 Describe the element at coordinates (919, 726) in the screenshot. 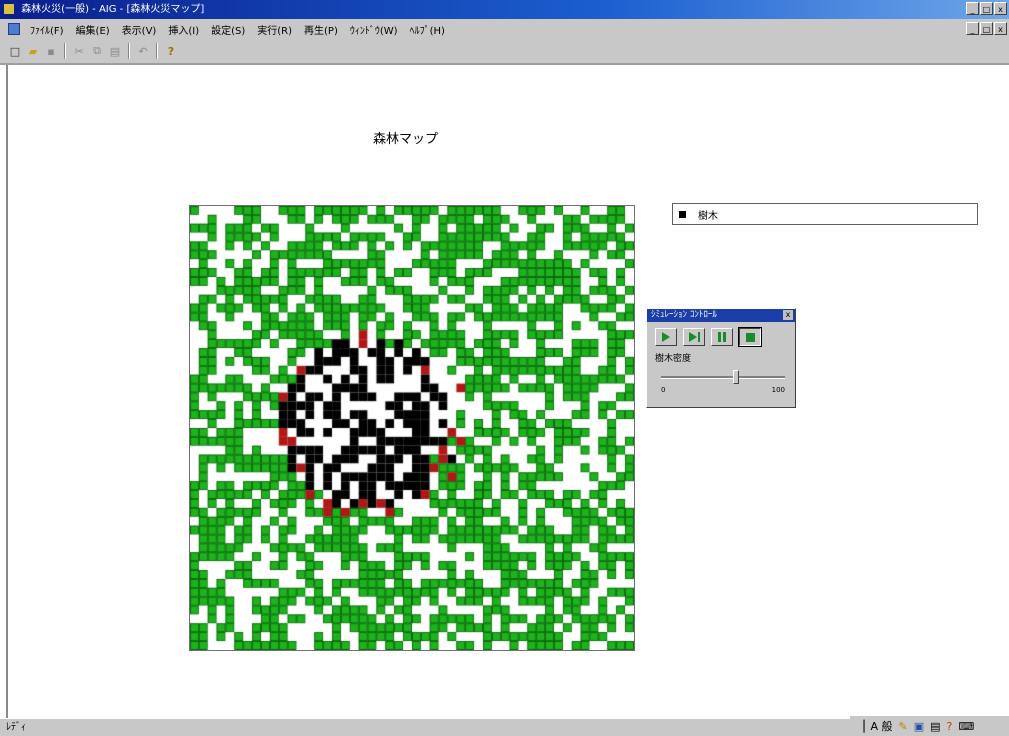

I see `dictionary-icon: ▣` at that location.